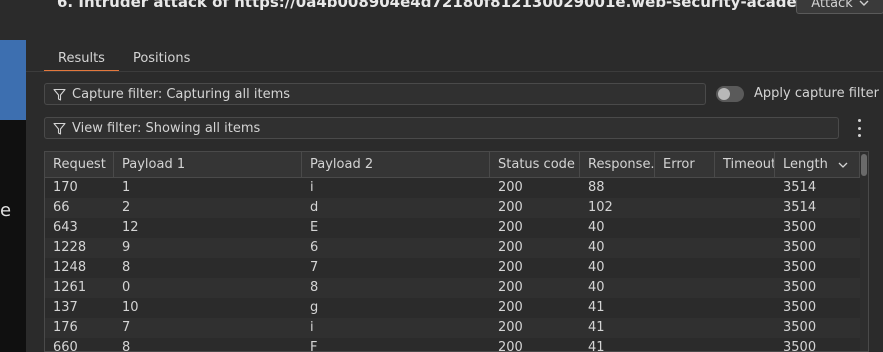  Describe the element at coordinates (70, 247) in the screenshot. I see `cell-request: 1228` at that location.